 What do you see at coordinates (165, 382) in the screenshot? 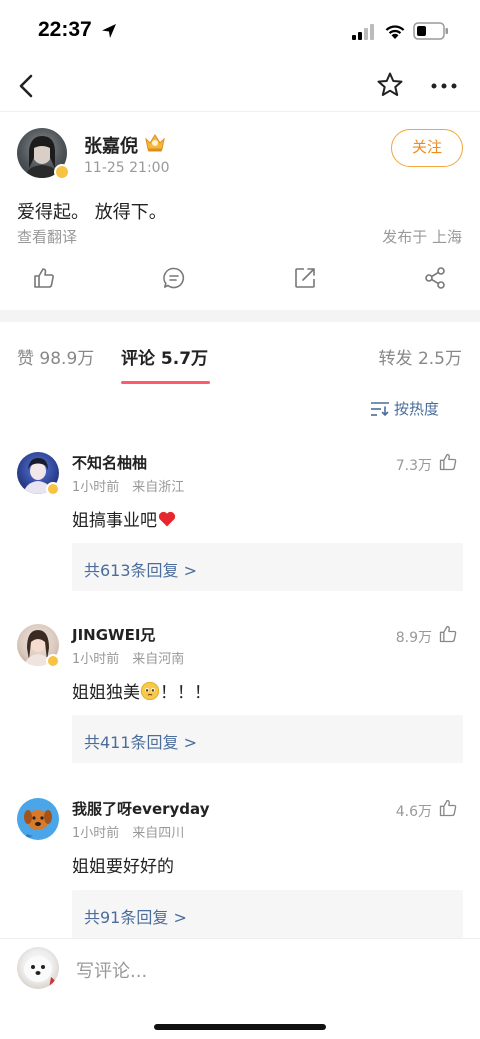
I see `active-tab-indicator` at bounding box center [165, 382].